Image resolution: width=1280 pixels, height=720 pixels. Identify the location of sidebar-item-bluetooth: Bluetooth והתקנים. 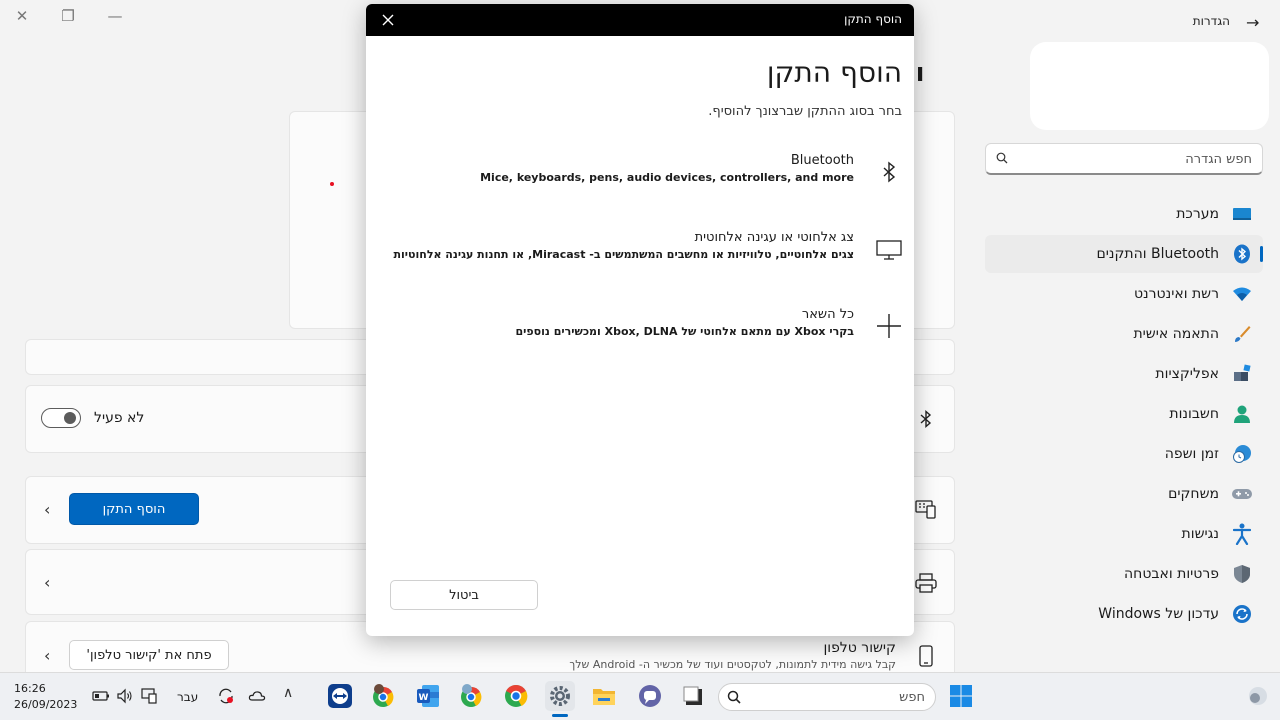
(1124, 254).